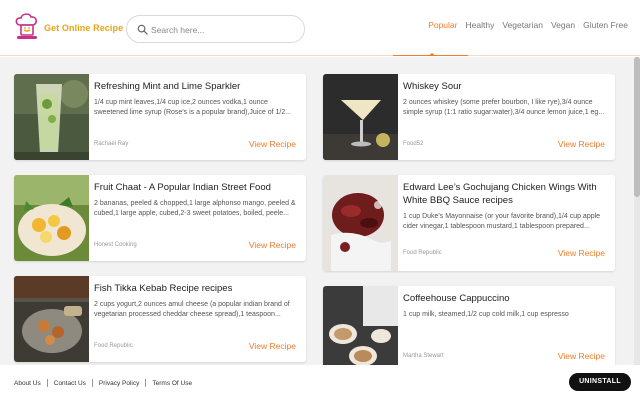 Image resolution: width=640 pixels, height=400 pixels. I want to click on recipe-source: Rachael Ray, so click(111, 144).